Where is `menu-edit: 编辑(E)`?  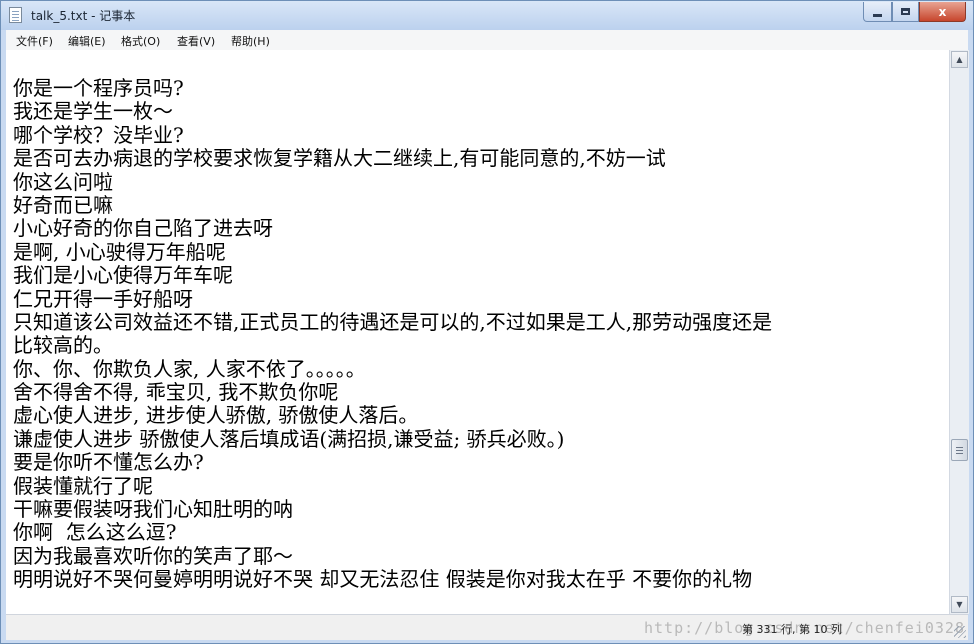
menu-edit: 编辑(E) is located at coordinates (87, 41).